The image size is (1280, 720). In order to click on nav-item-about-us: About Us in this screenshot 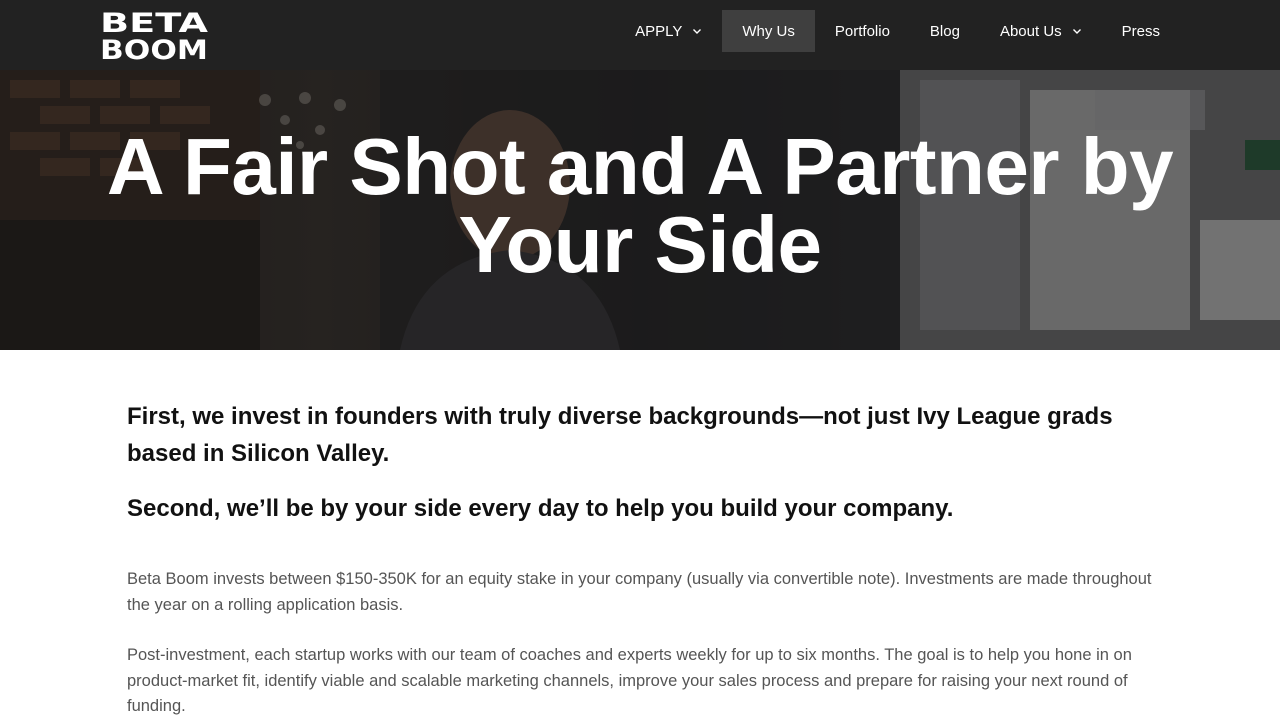, I will do `click(1041, 31)`.